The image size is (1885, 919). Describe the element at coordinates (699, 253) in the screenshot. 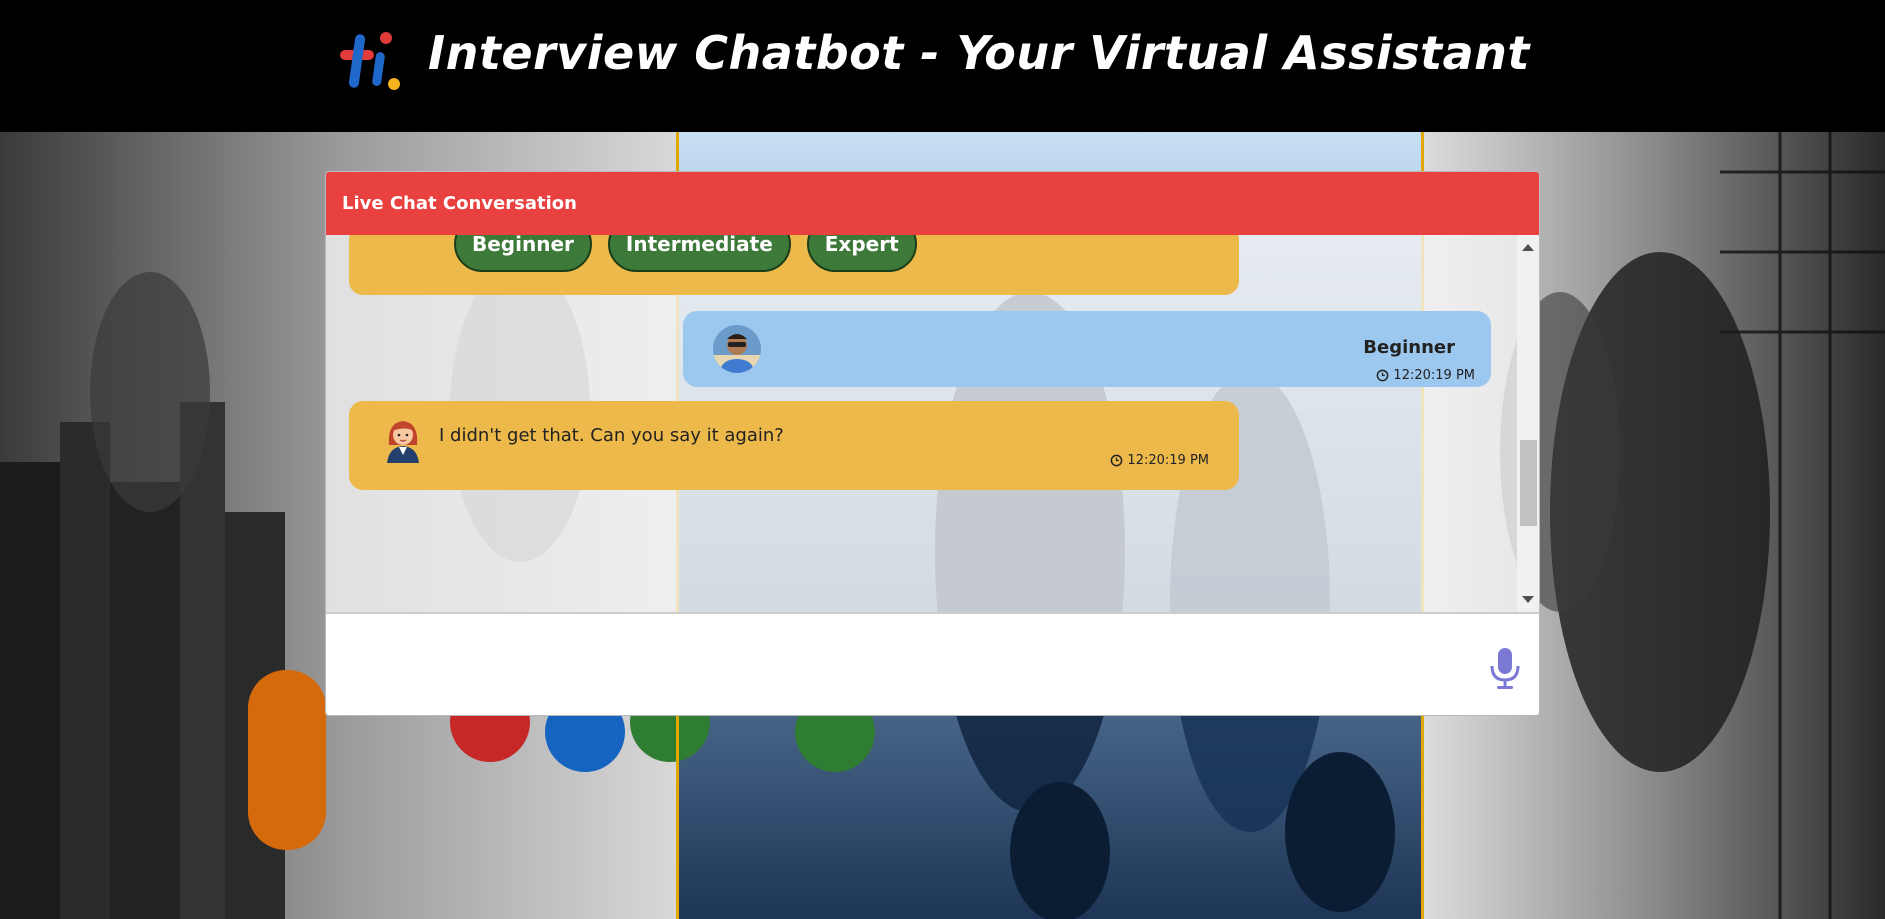

I see `option-intermediate-button: Intermediate` at that location.